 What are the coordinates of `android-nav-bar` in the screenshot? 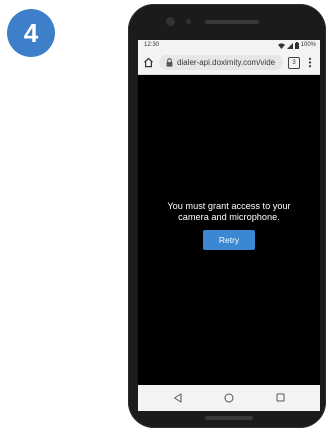 It's located at (229, 398).